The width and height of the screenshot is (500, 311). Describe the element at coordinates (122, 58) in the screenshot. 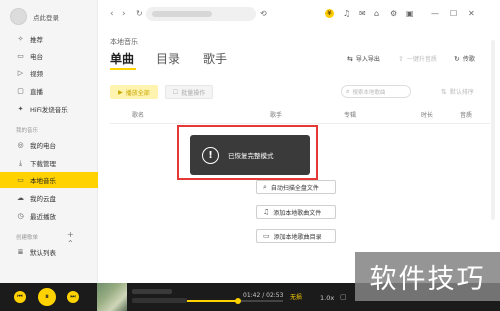

I see `tab-songs: 单曲` at that location.